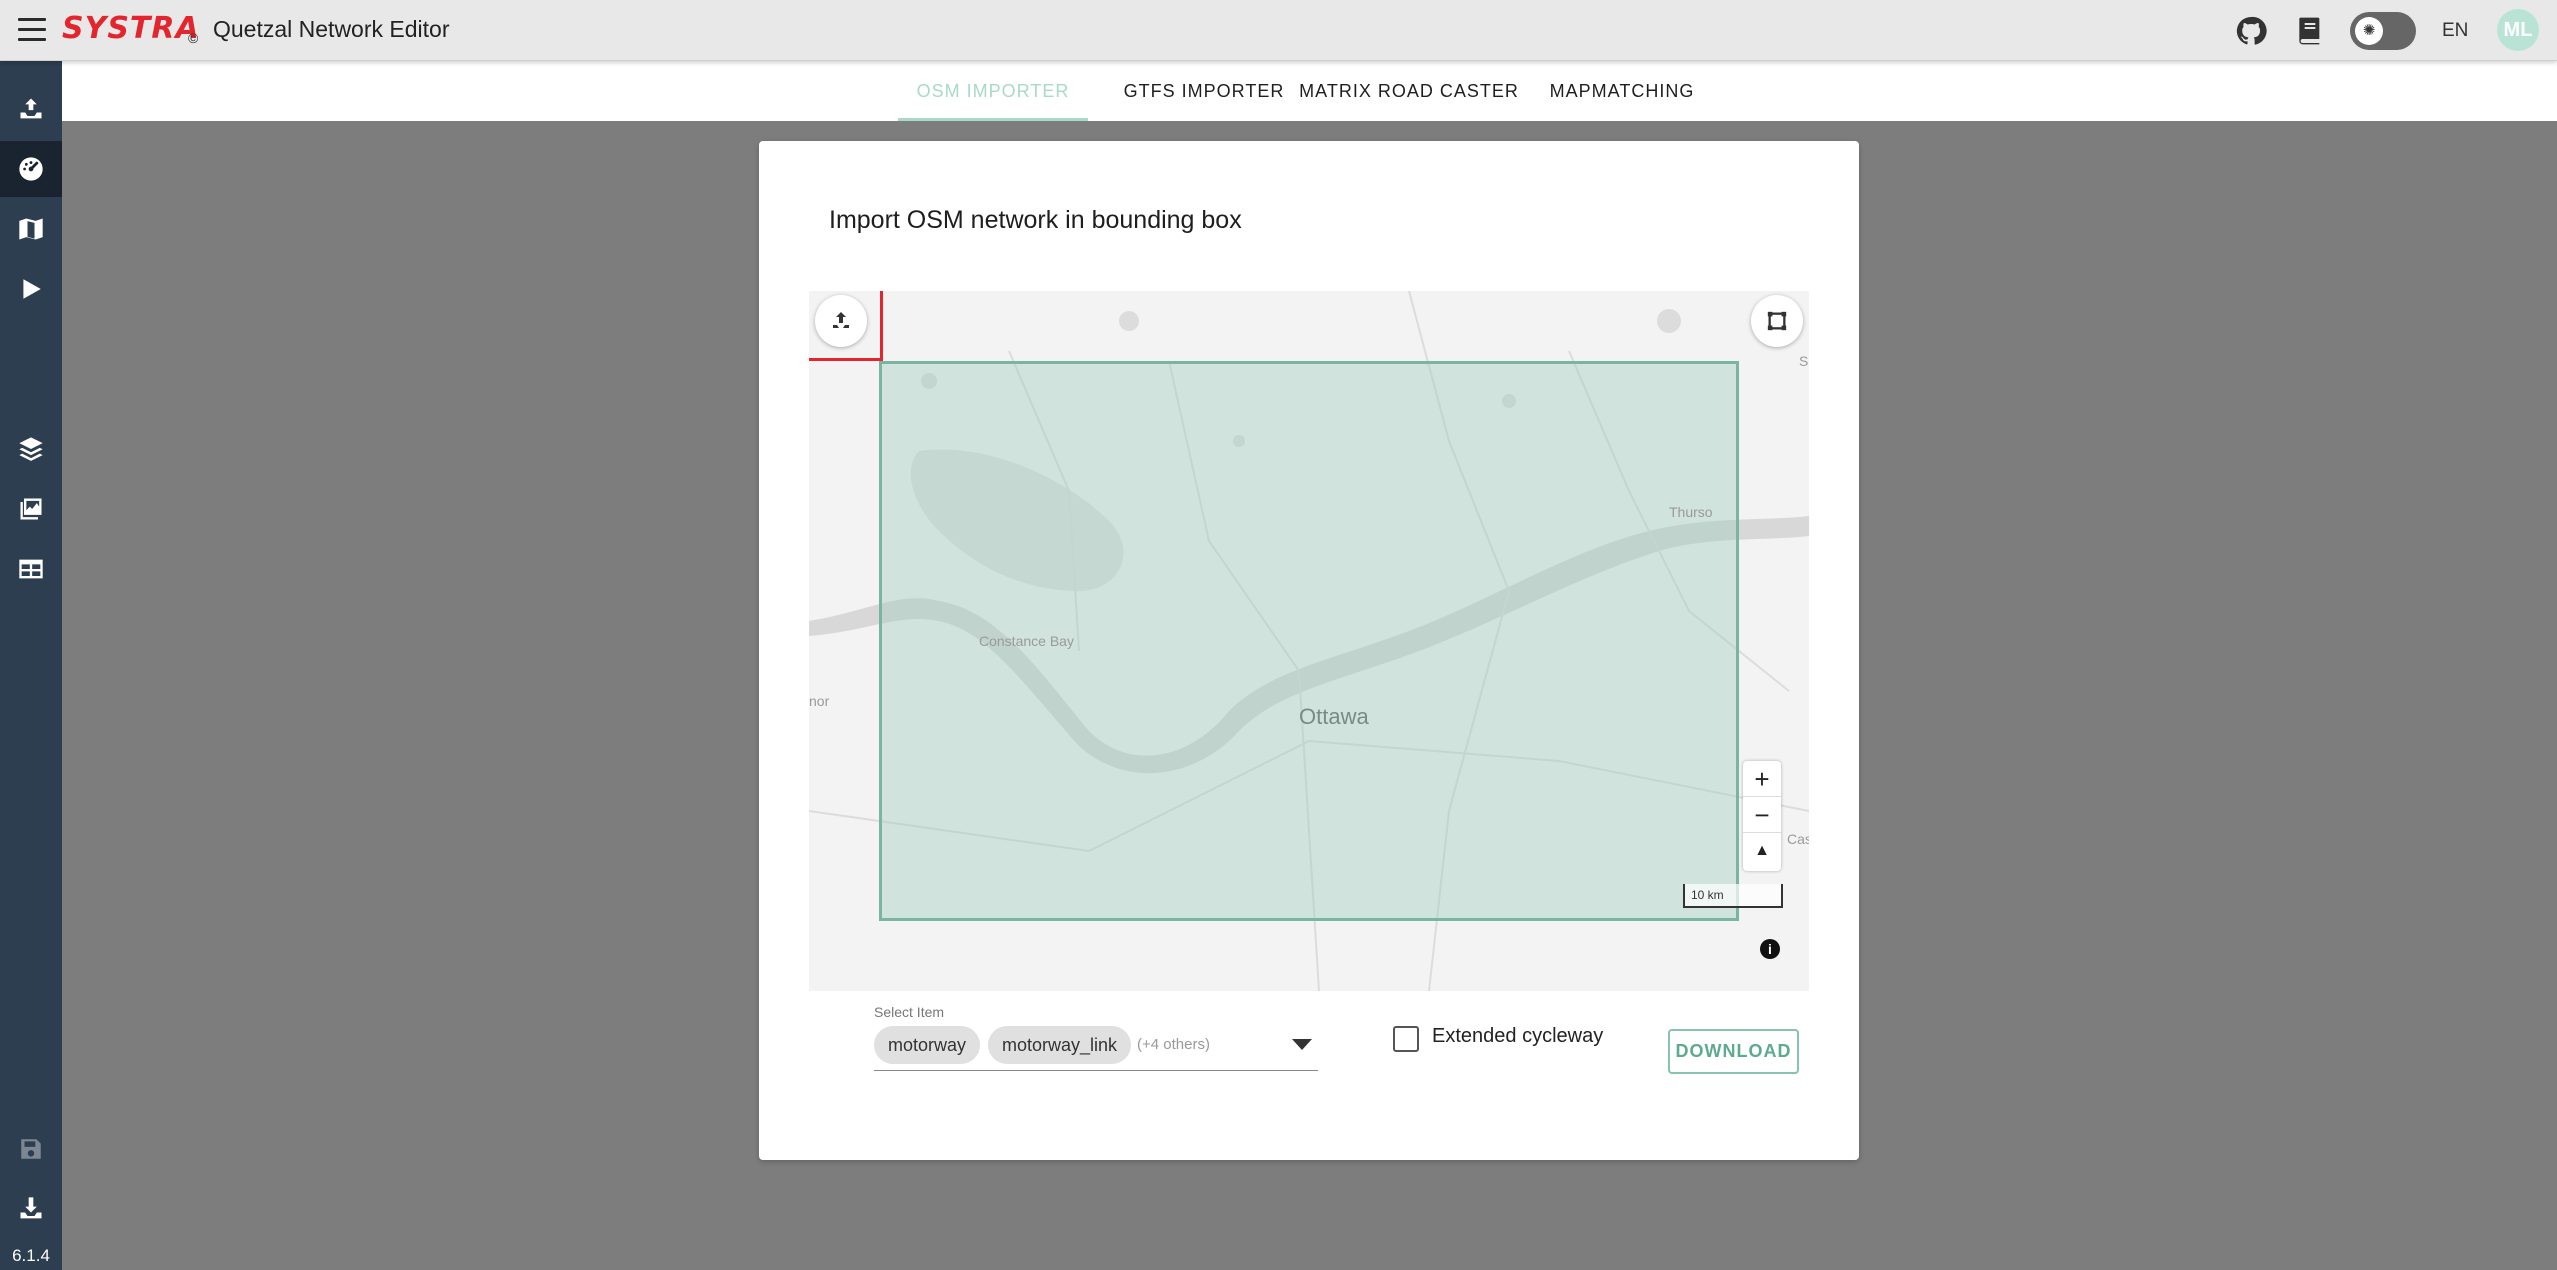  I want to click on zoom-out-button: −, so click(1762, 815).